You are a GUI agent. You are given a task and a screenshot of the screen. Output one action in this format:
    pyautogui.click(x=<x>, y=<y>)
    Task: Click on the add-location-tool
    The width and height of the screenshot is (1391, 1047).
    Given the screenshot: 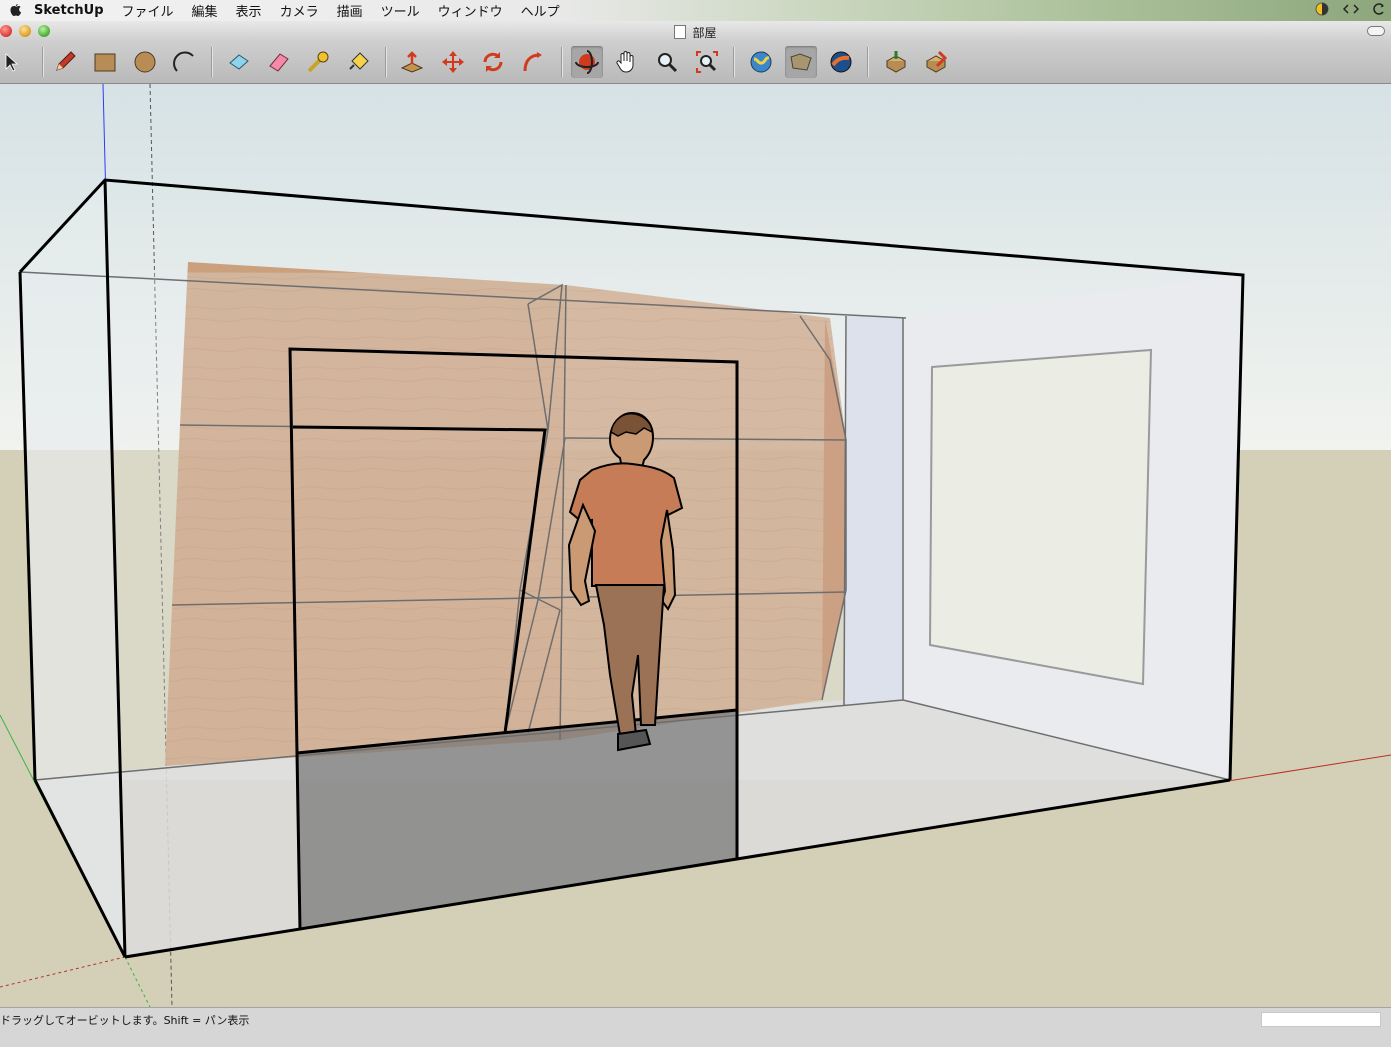 What is the action you would take?
    pyautogui.click(x=761, y=62)
    